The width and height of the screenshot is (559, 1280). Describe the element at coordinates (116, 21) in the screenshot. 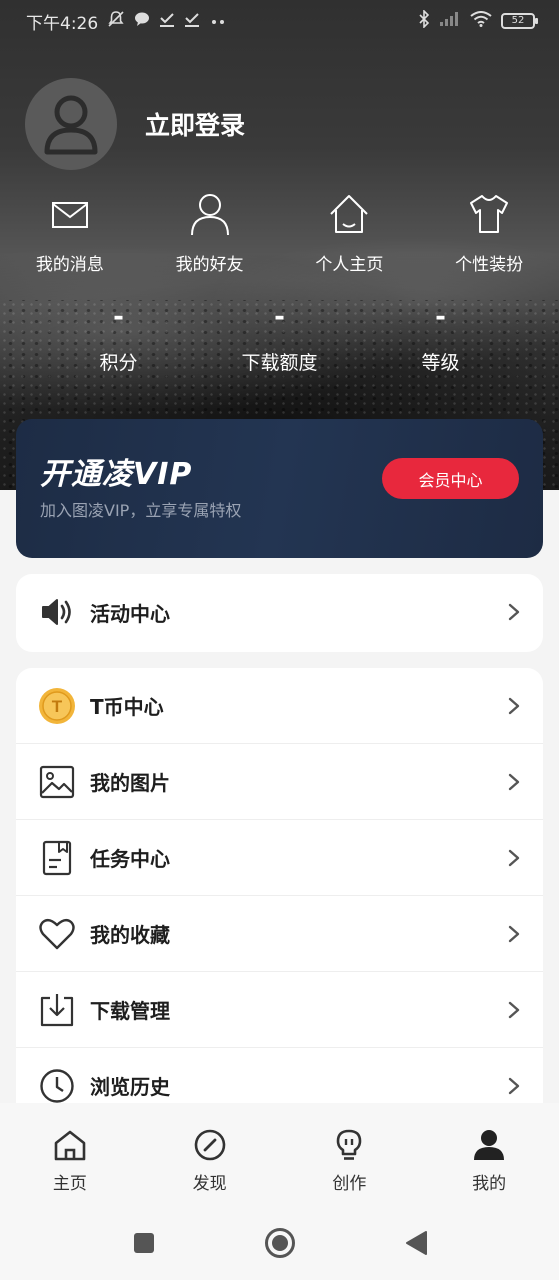

I see `mute-icon` at that location.